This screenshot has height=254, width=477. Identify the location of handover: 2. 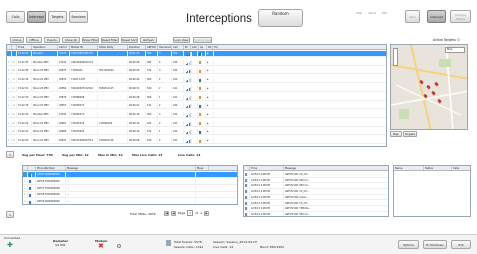
(165, 88).